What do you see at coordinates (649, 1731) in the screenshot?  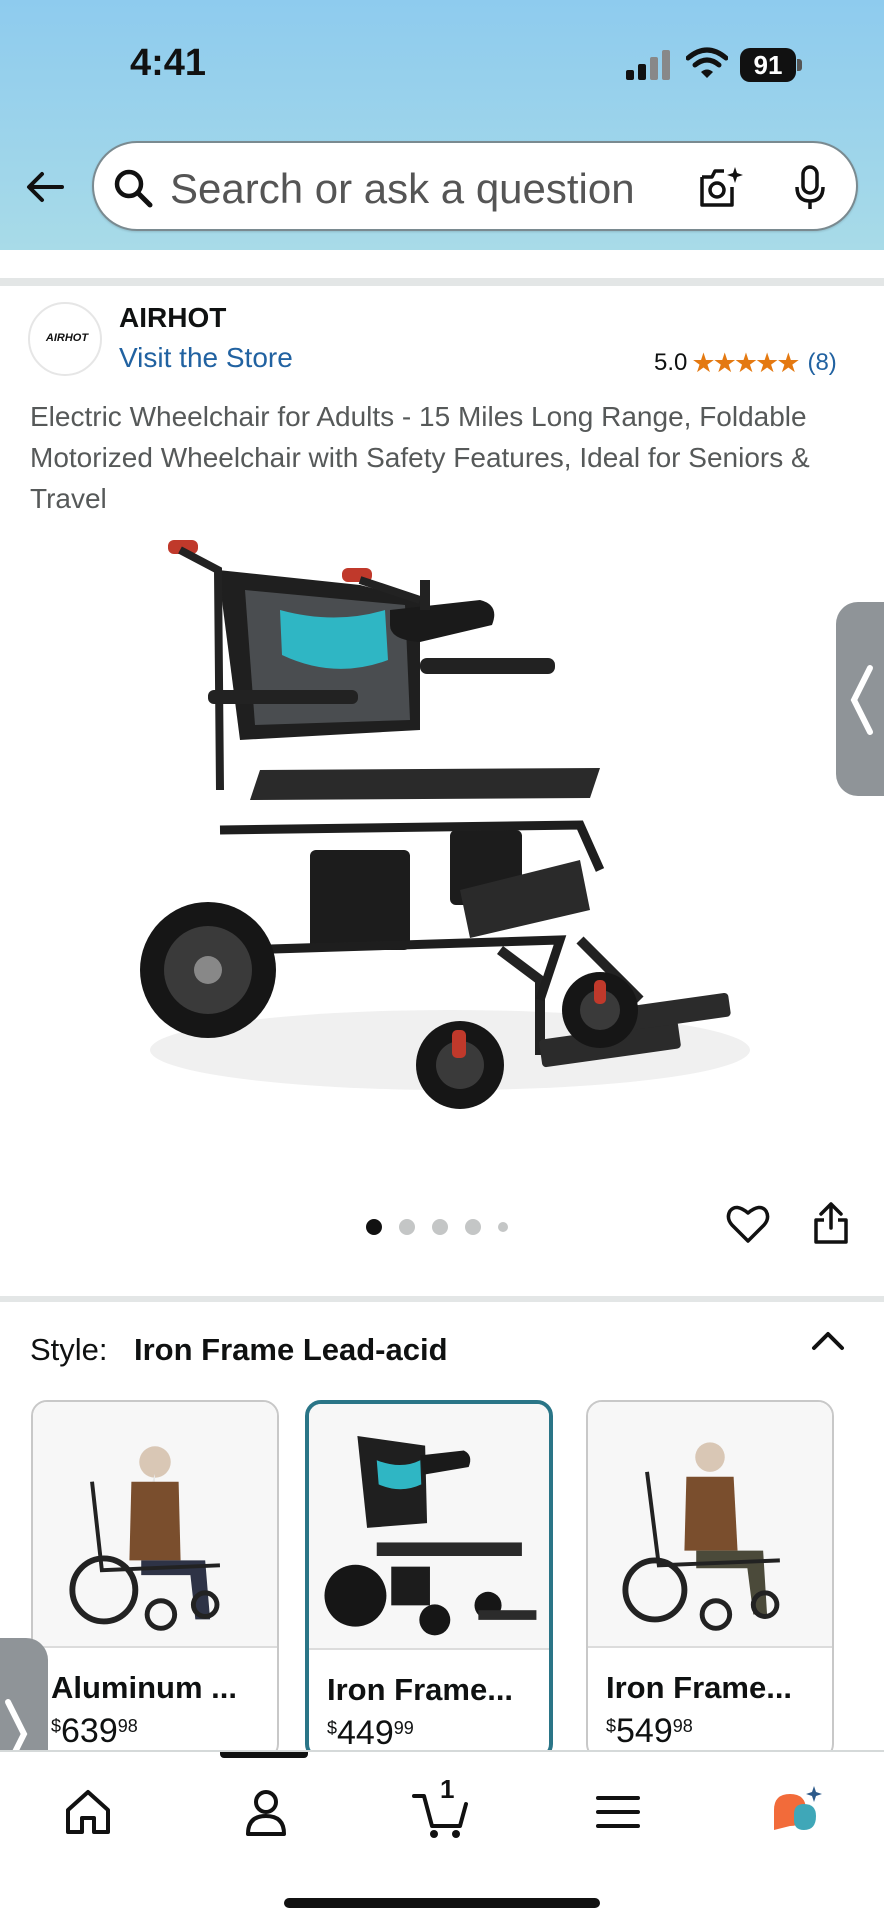 I see `style-option-price: $54998` at bounding box center [649, 1731].